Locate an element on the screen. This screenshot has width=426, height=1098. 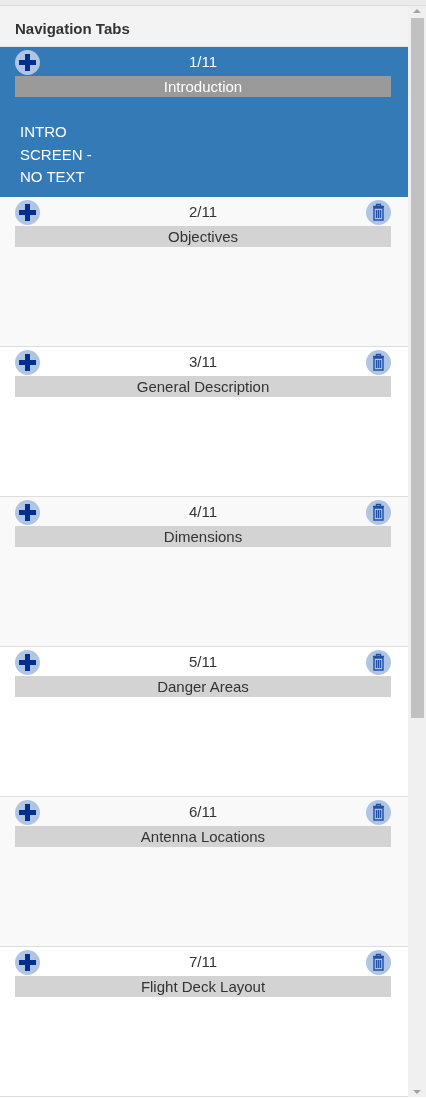
slide-number: 6/11 is located at coordinates (203, 812).